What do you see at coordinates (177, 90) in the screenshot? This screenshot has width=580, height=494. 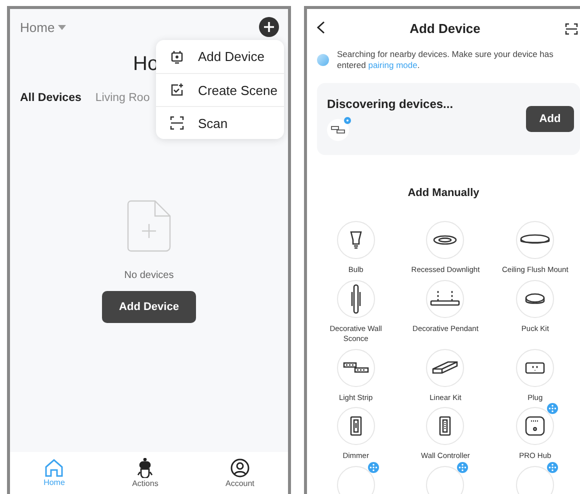 I see `scene-icon` at bounding box center [177, 90].